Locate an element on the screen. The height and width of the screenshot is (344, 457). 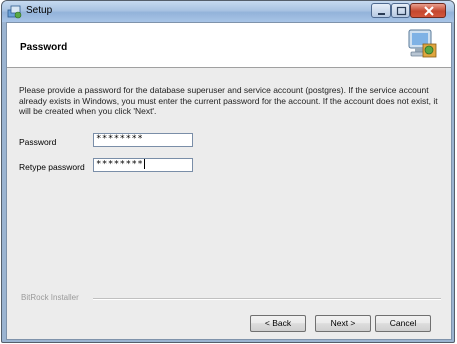
password-label: Password is located at coordinates (38, 142).